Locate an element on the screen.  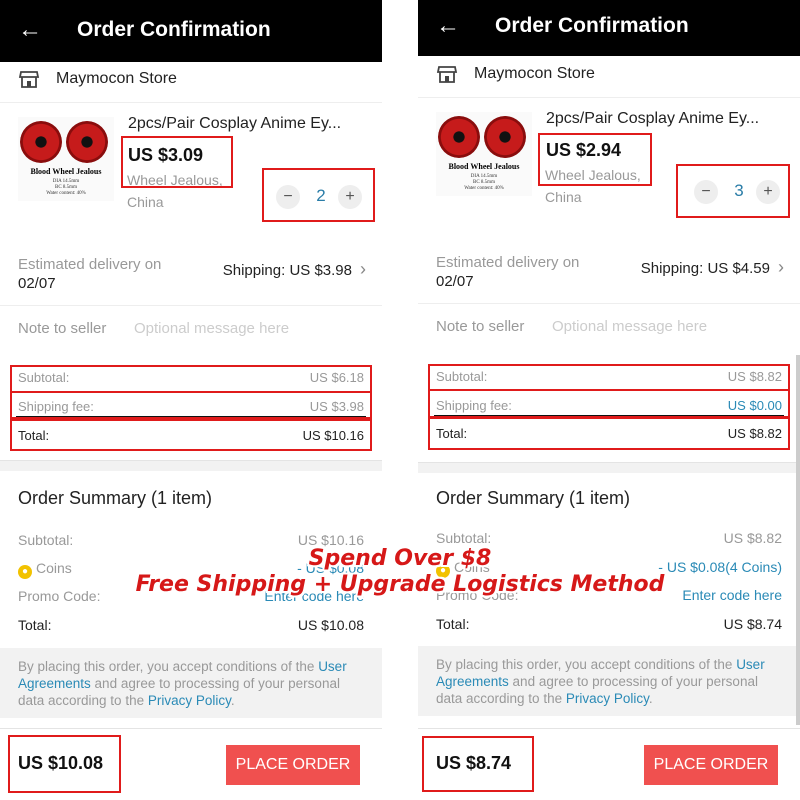
quantity-stepper: − 2 + is located at coordinates (321, 197).